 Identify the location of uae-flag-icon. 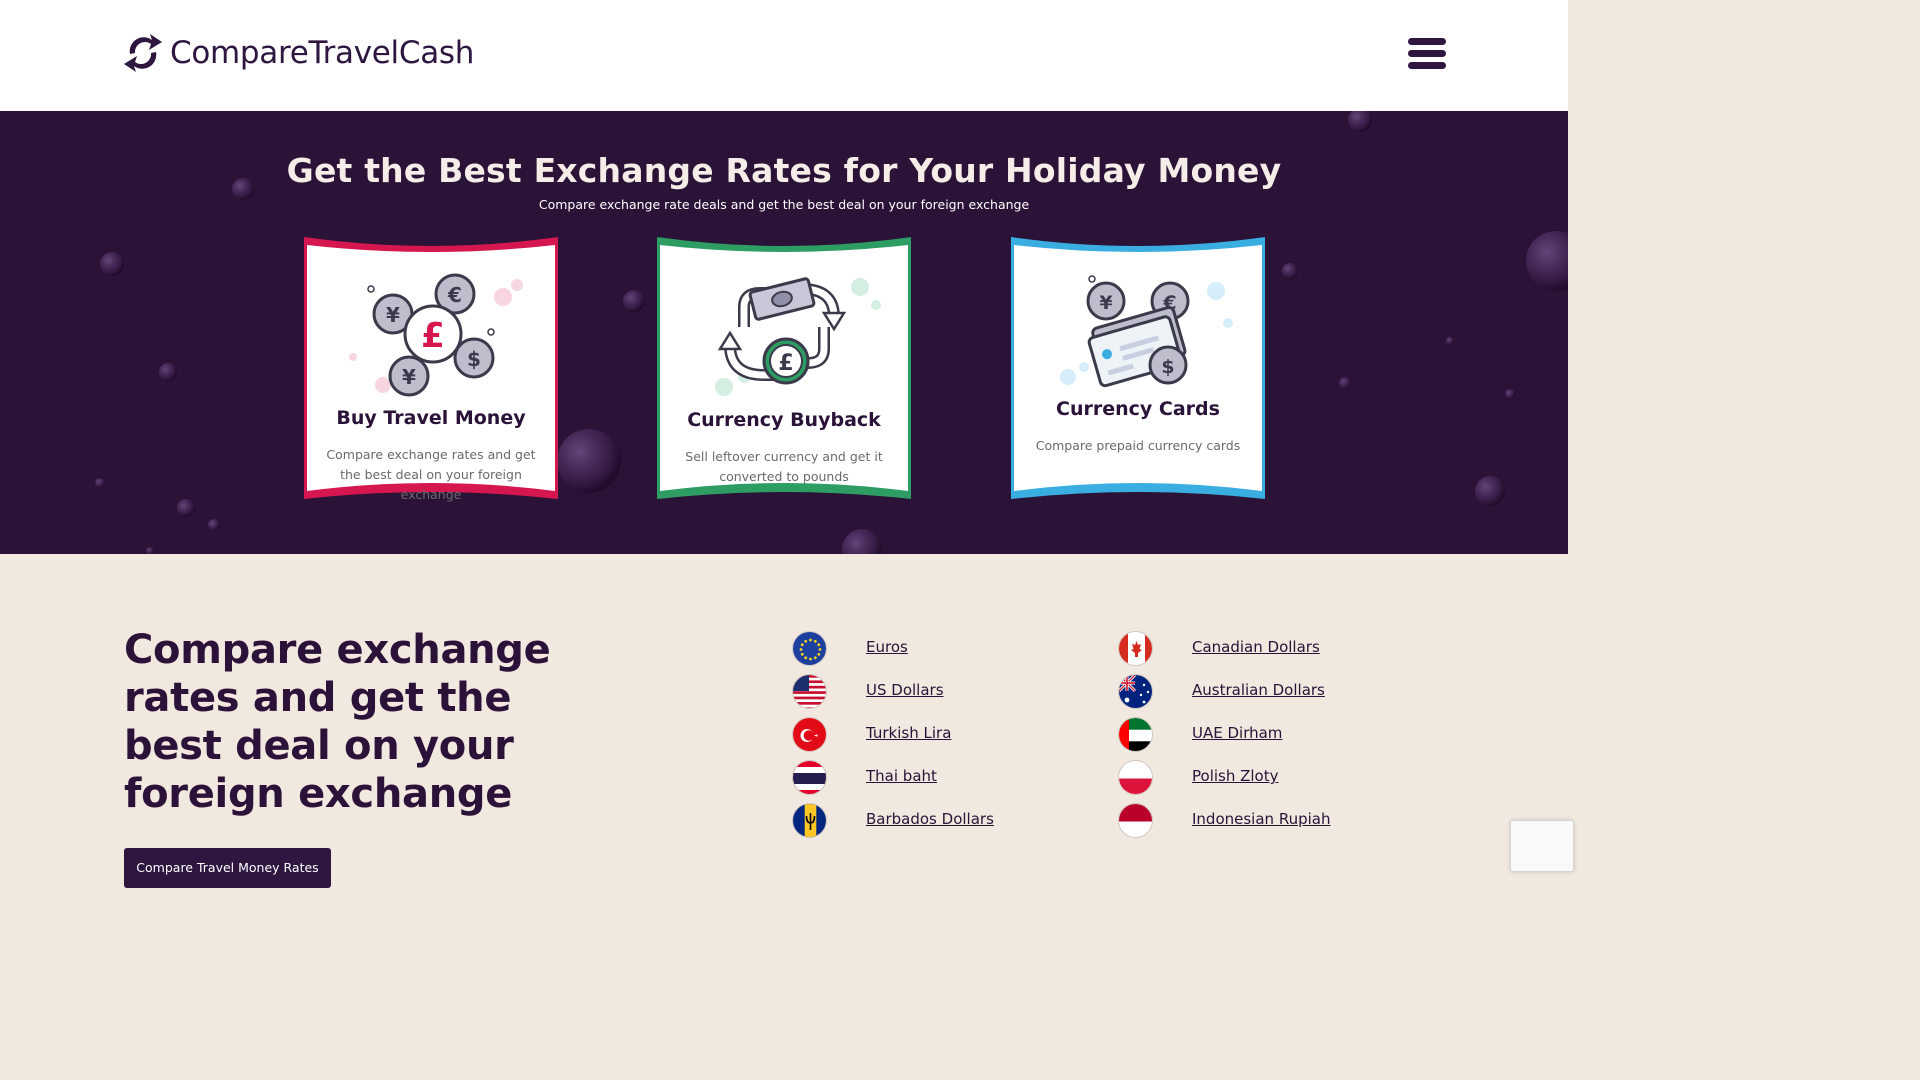
(1135, 734).